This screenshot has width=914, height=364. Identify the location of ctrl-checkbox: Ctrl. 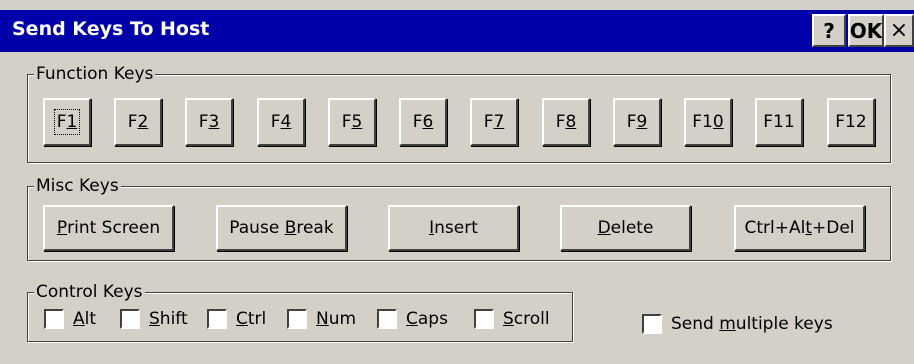
(236, 319).